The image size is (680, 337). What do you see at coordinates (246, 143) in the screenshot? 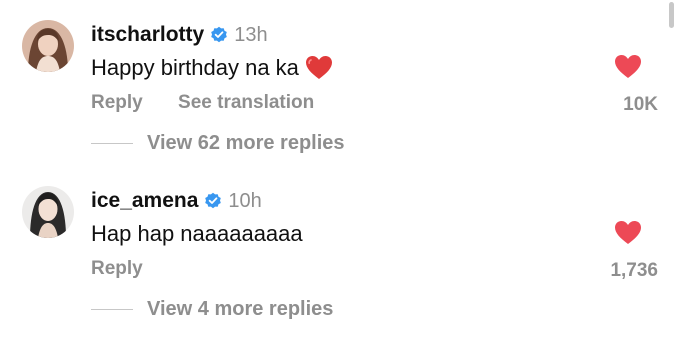
I see `view-more-replies-label: View 62 more replies` at bounding box center [246, 143].